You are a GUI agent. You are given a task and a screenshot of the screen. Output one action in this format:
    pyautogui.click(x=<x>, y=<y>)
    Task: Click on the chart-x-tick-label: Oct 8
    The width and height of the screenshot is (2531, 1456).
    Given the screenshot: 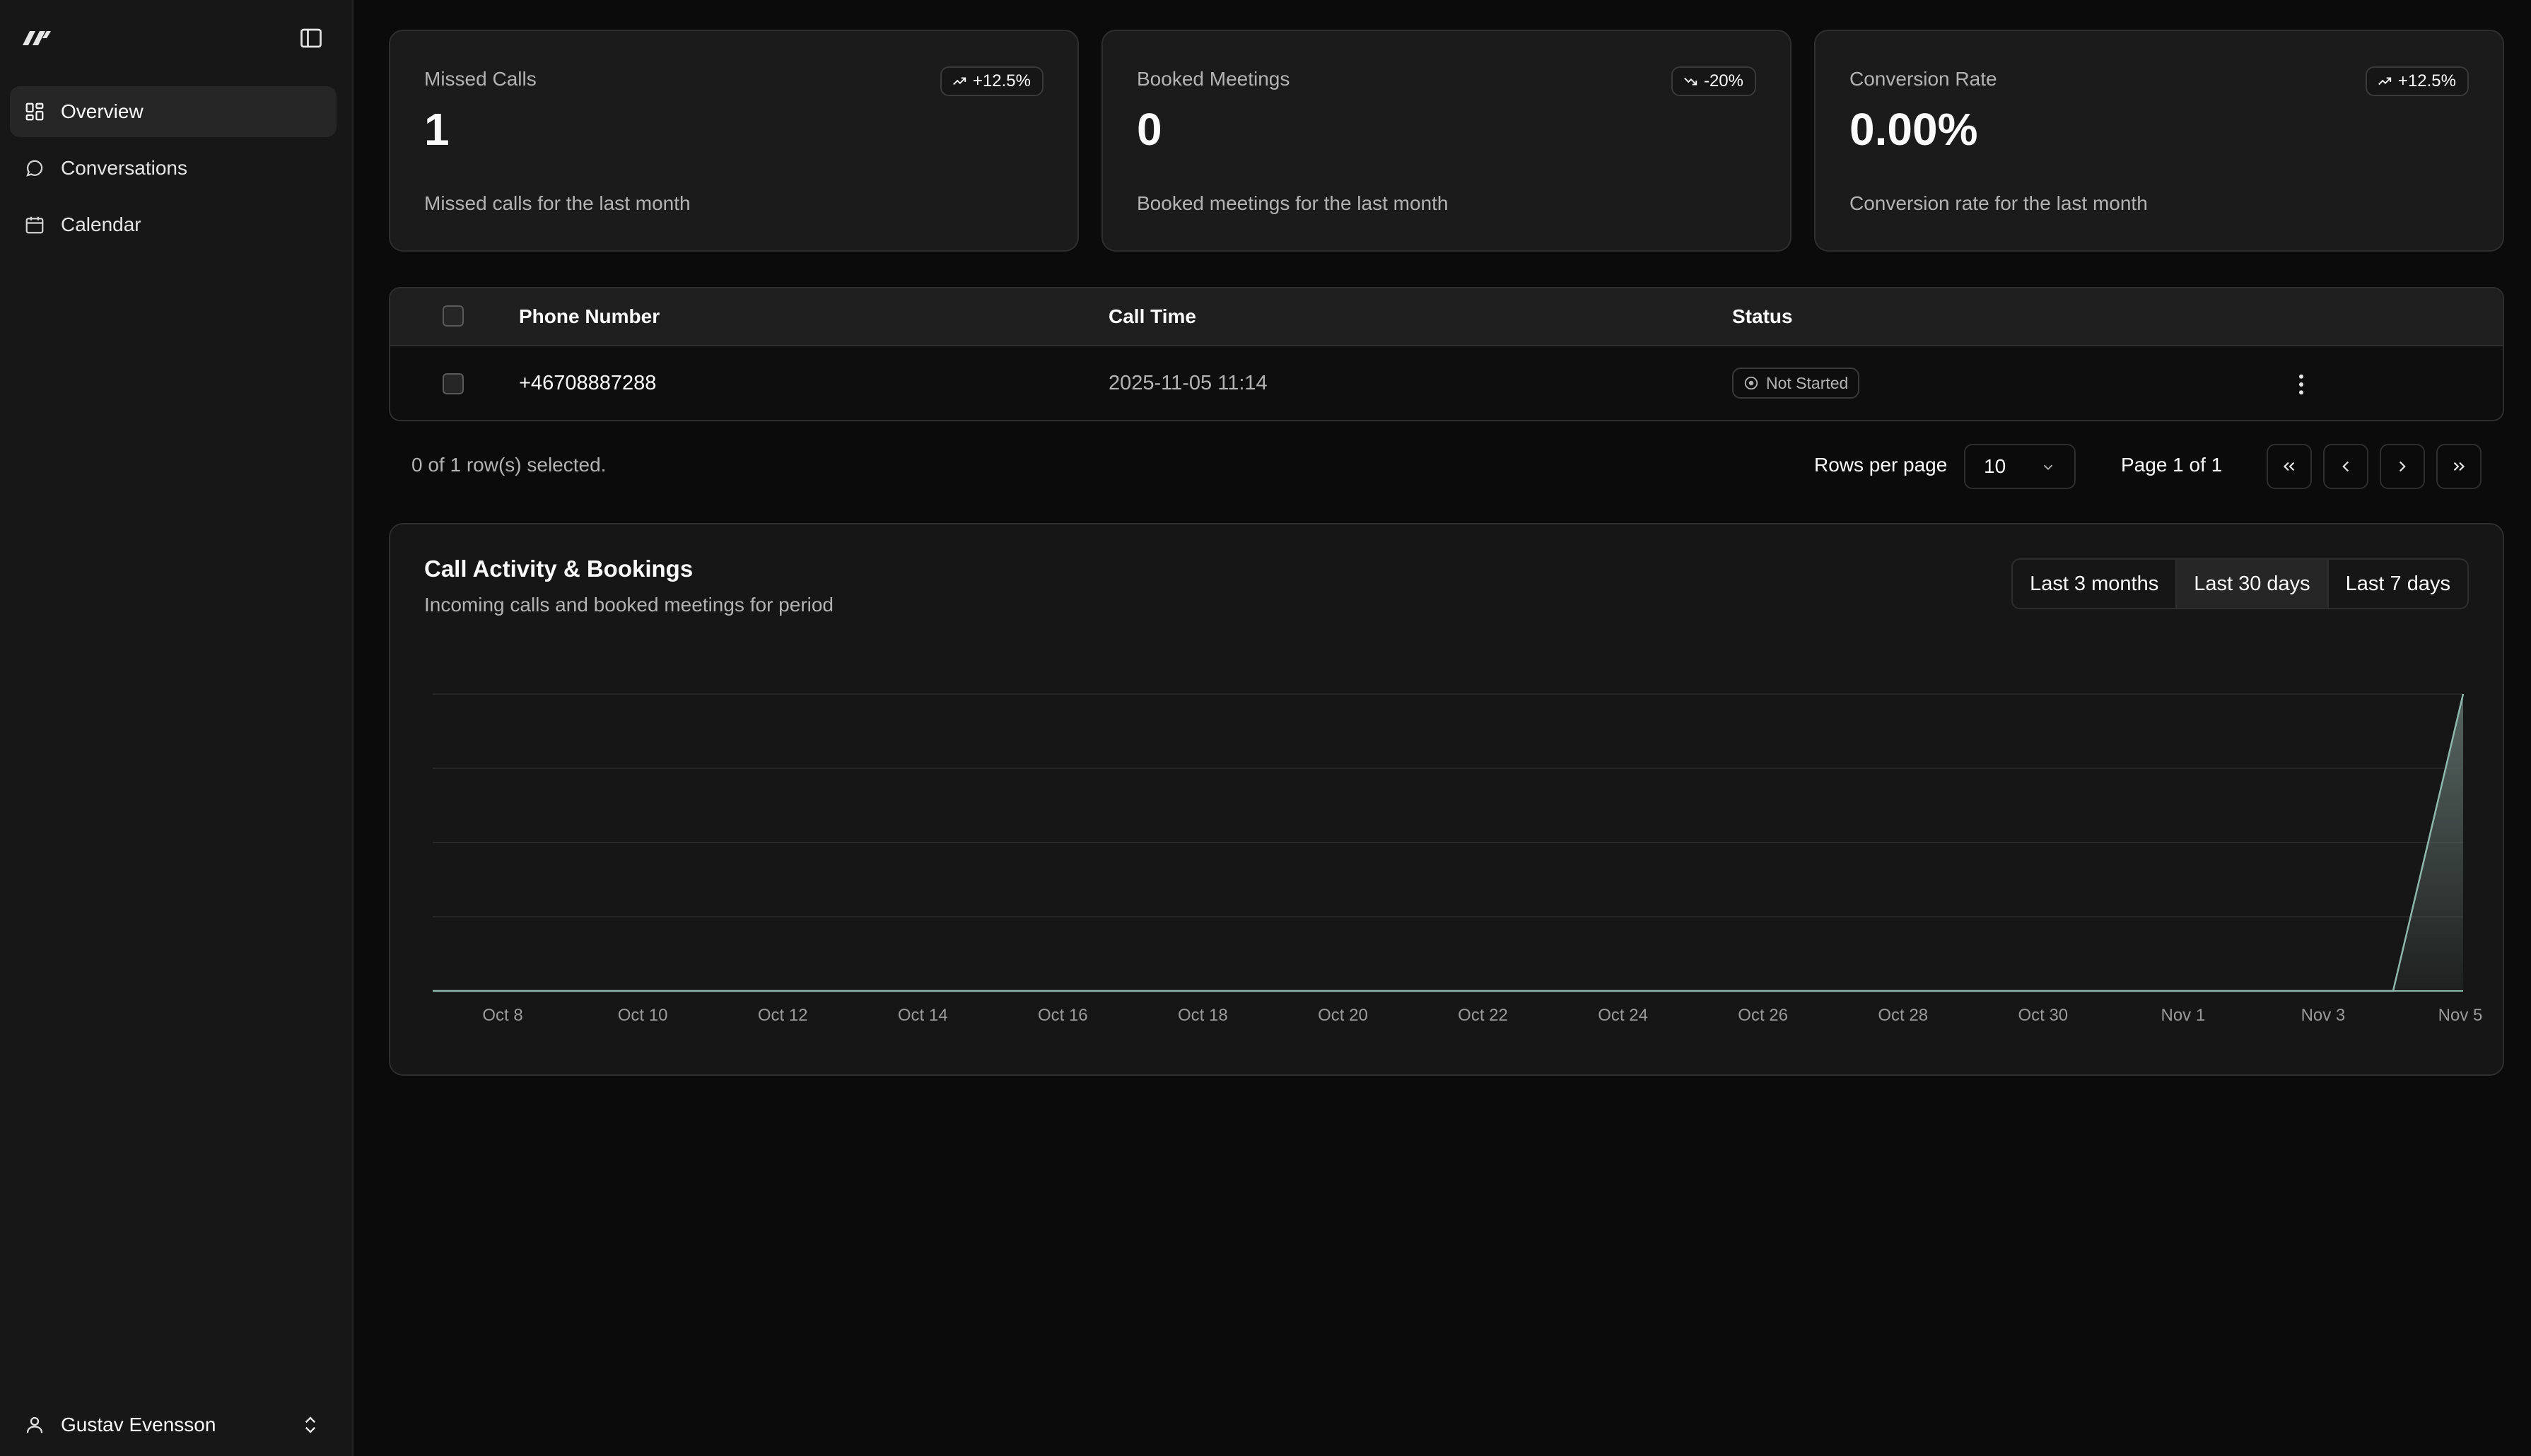 What is the action you would take?
    pyautogui.click(x=502, y=1016)
    